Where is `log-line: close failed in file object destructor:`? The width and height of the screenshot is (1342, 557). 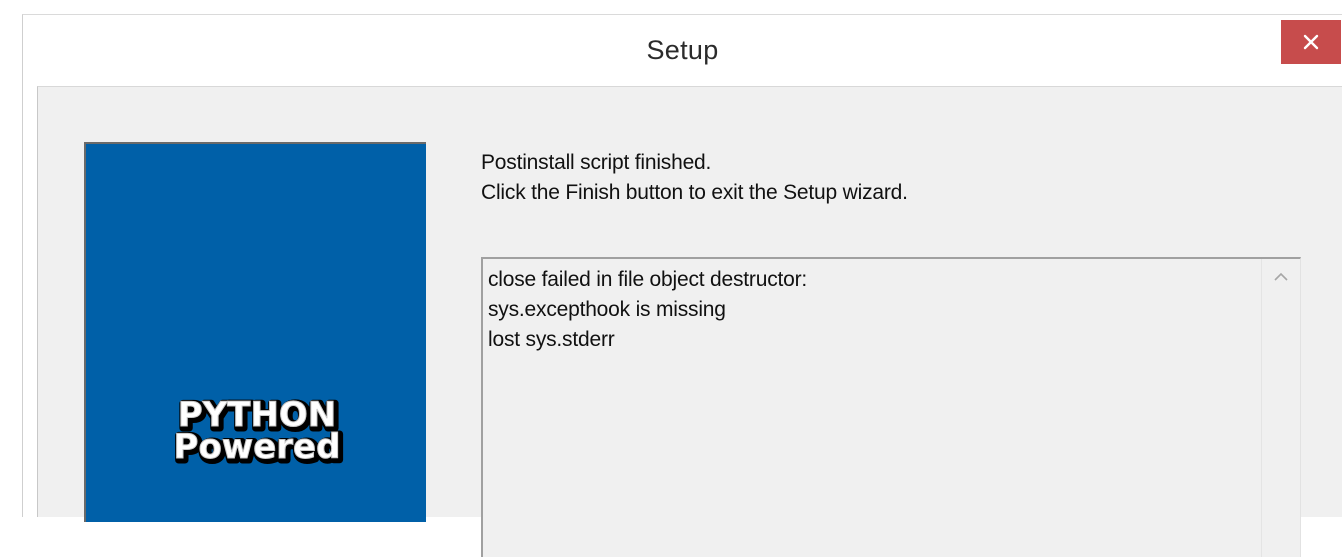 log-line: close failed in file object destructor: is located at coordinates (648, 279).